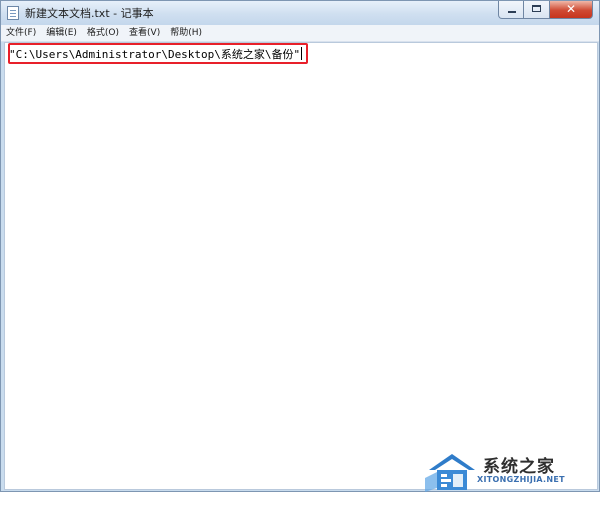  I want to click on text-caret, so click(302, 53).